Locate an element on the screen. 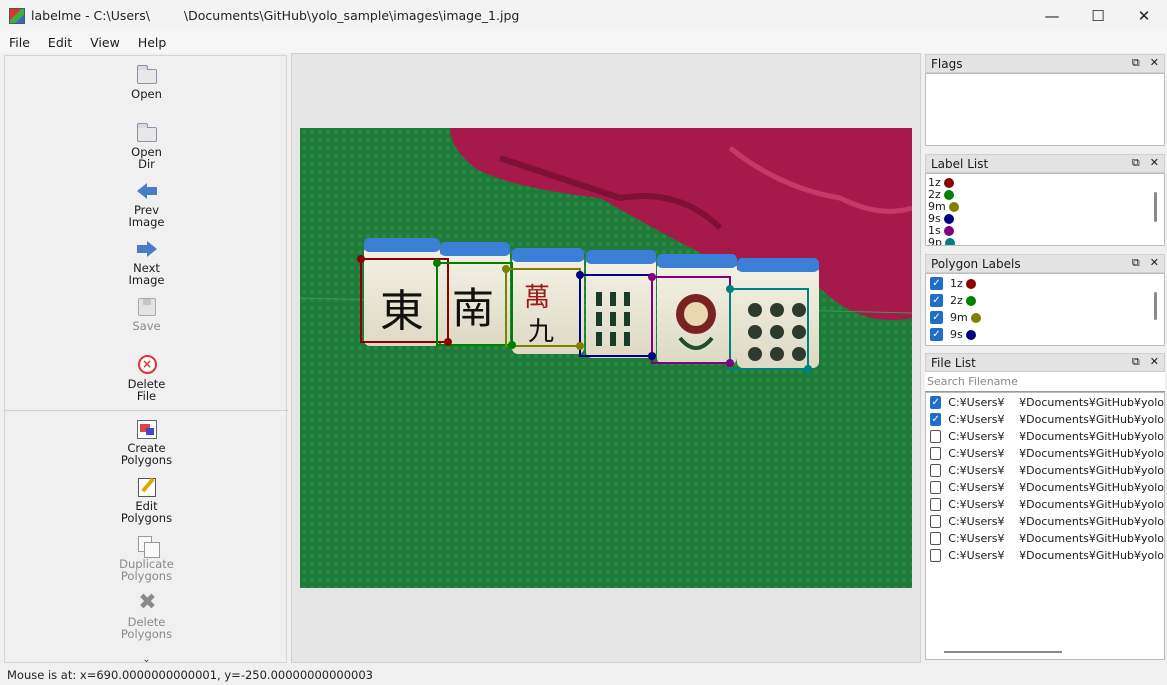 The height and width of the screenshot is (685, 1167). menu-edit: Edit is located at coordinates (60, 42).